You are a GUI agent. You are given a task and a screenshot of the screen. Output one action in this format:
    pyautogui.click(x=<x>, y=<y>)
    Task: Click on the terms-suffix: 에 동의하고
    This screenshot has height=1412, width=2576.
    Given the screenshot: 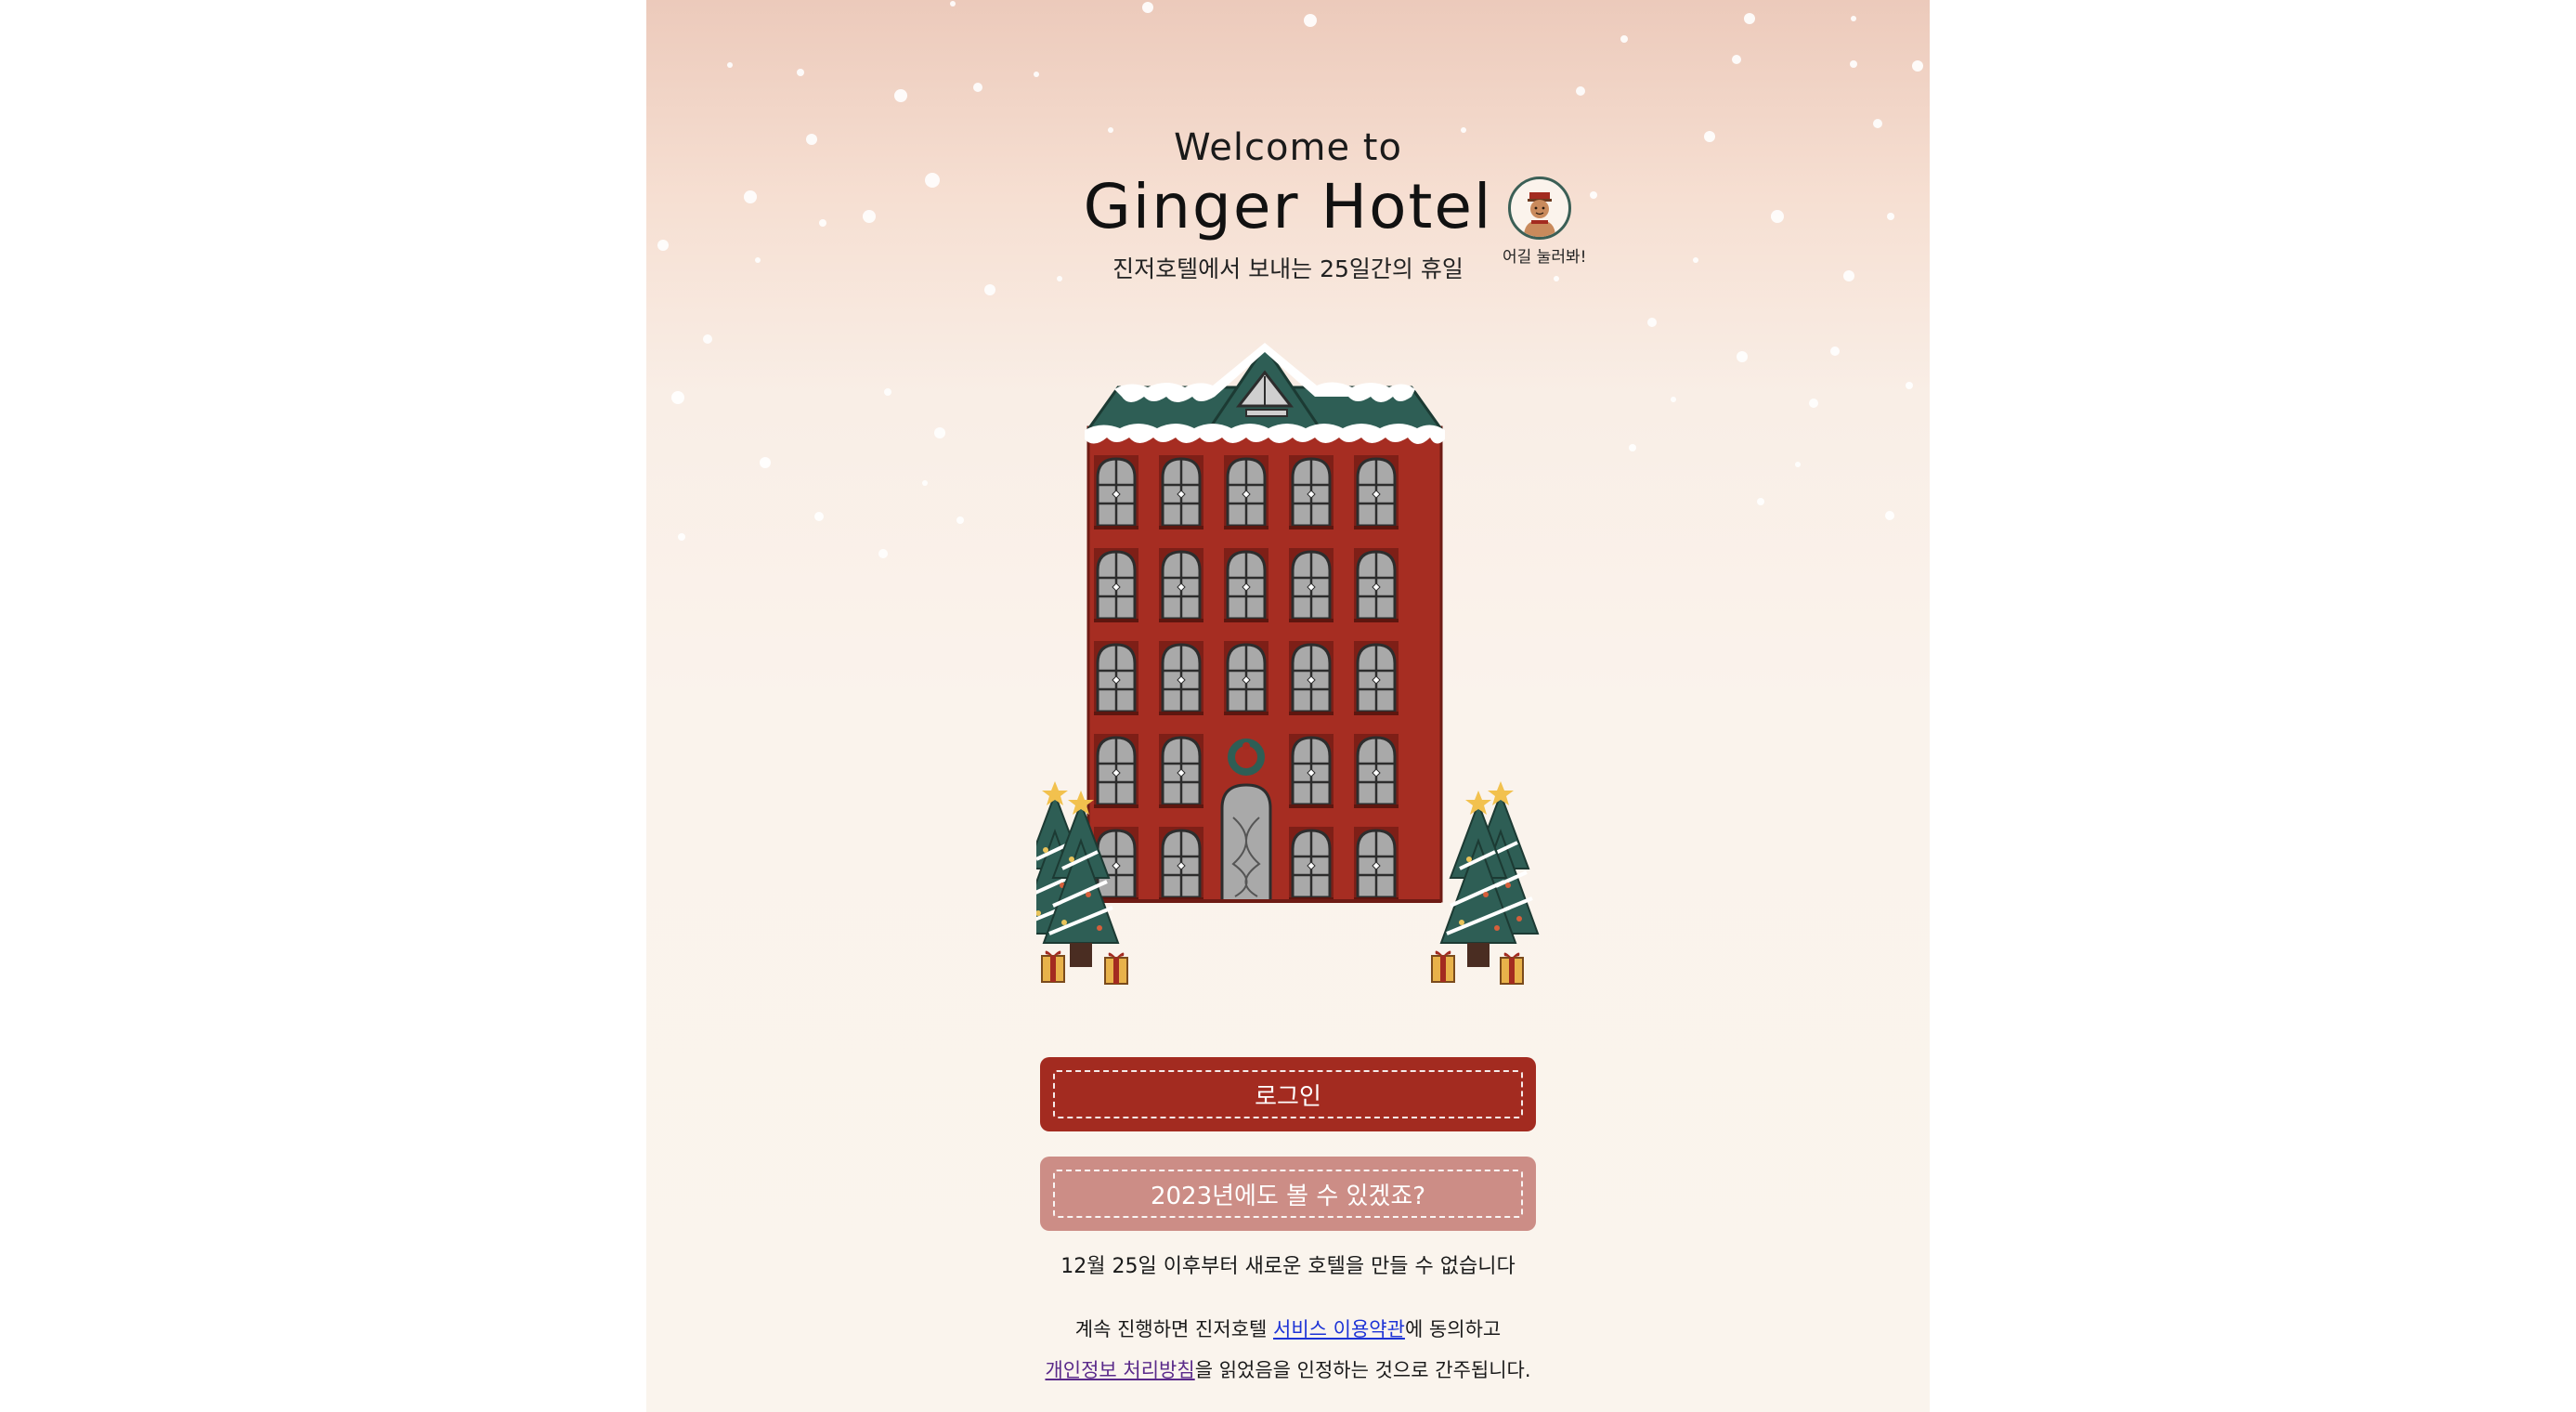 What is the action you would take?
    pyautogui.click(x=1453, y=1329)
    